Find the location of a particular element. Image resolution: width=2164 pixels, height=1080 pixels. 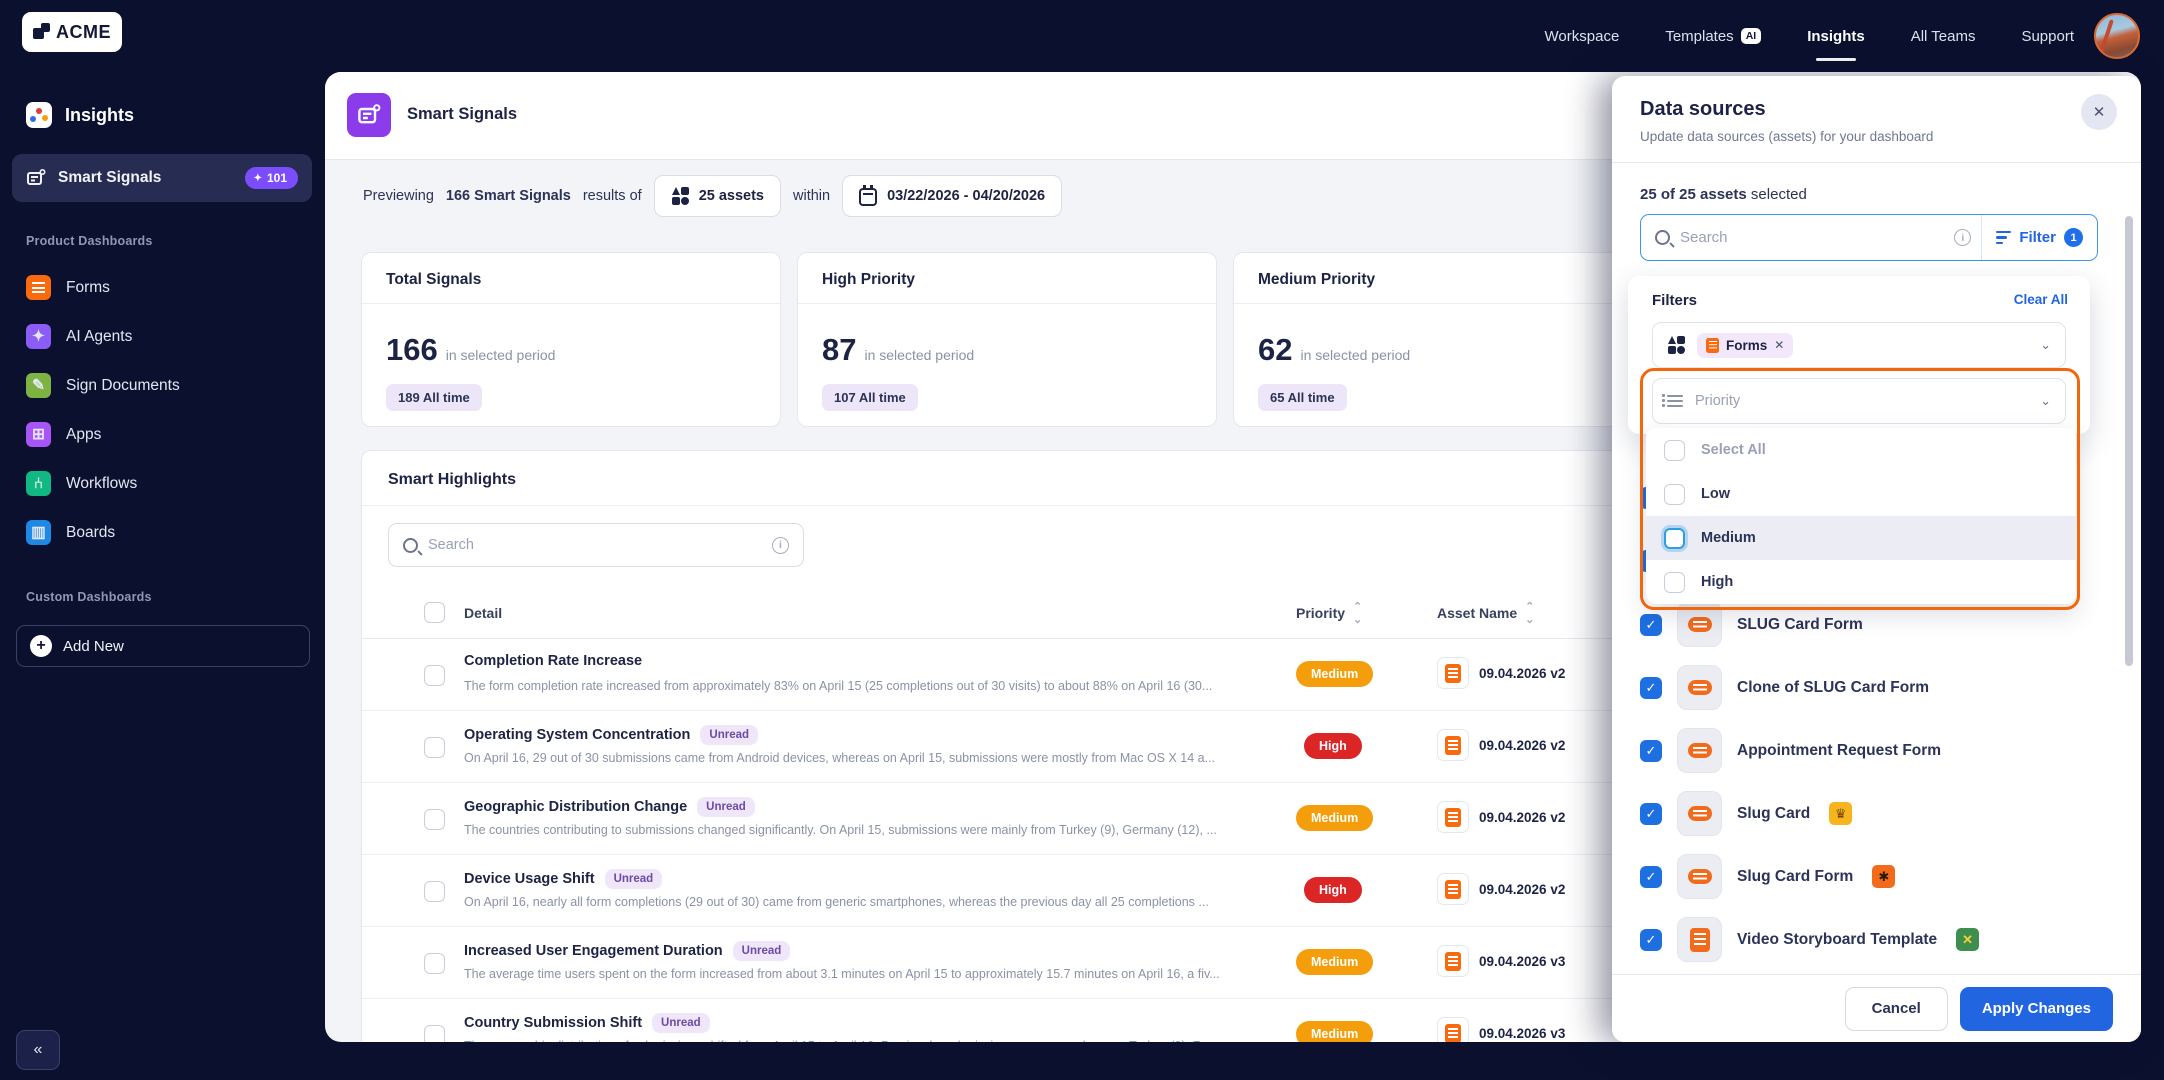

priority-dropdown: Priority ⌄ is located at coordinates (1859, 401).